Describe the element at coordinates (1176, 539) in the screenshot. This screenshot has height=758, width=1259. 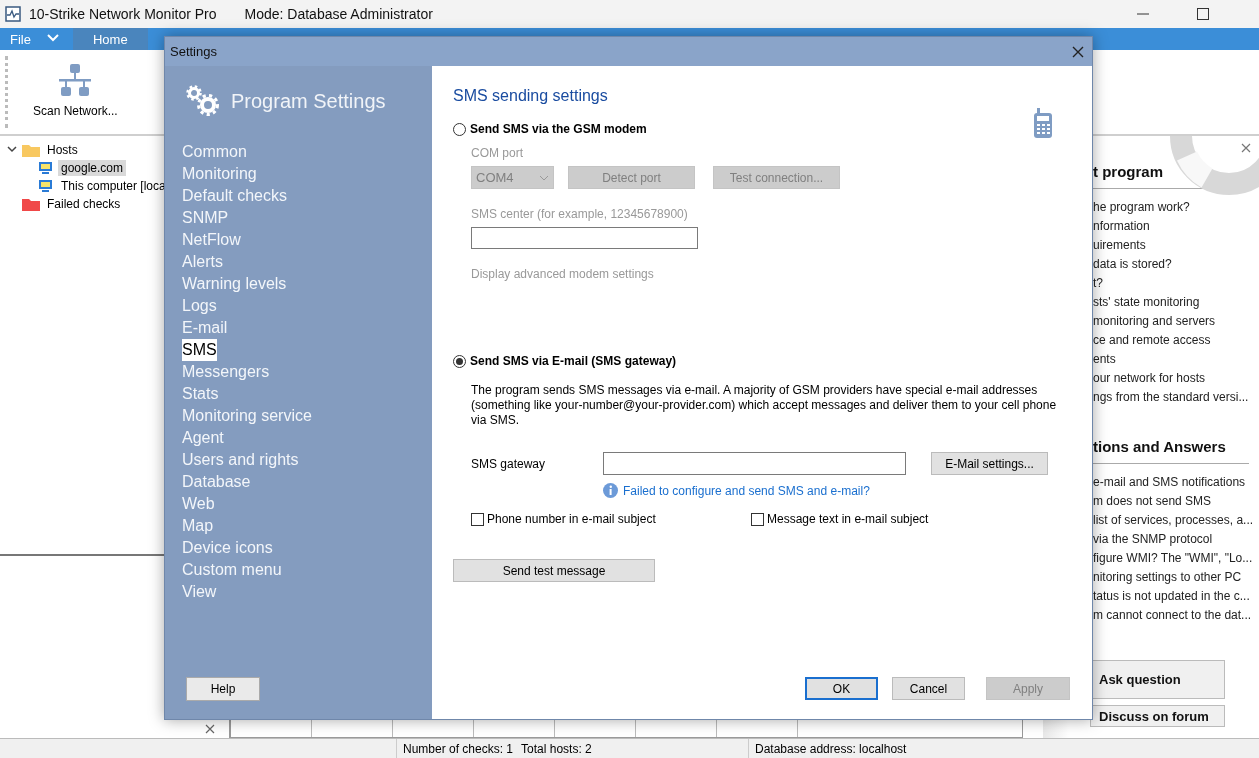
I see `help-link: via the SNMP protocol` at that location.